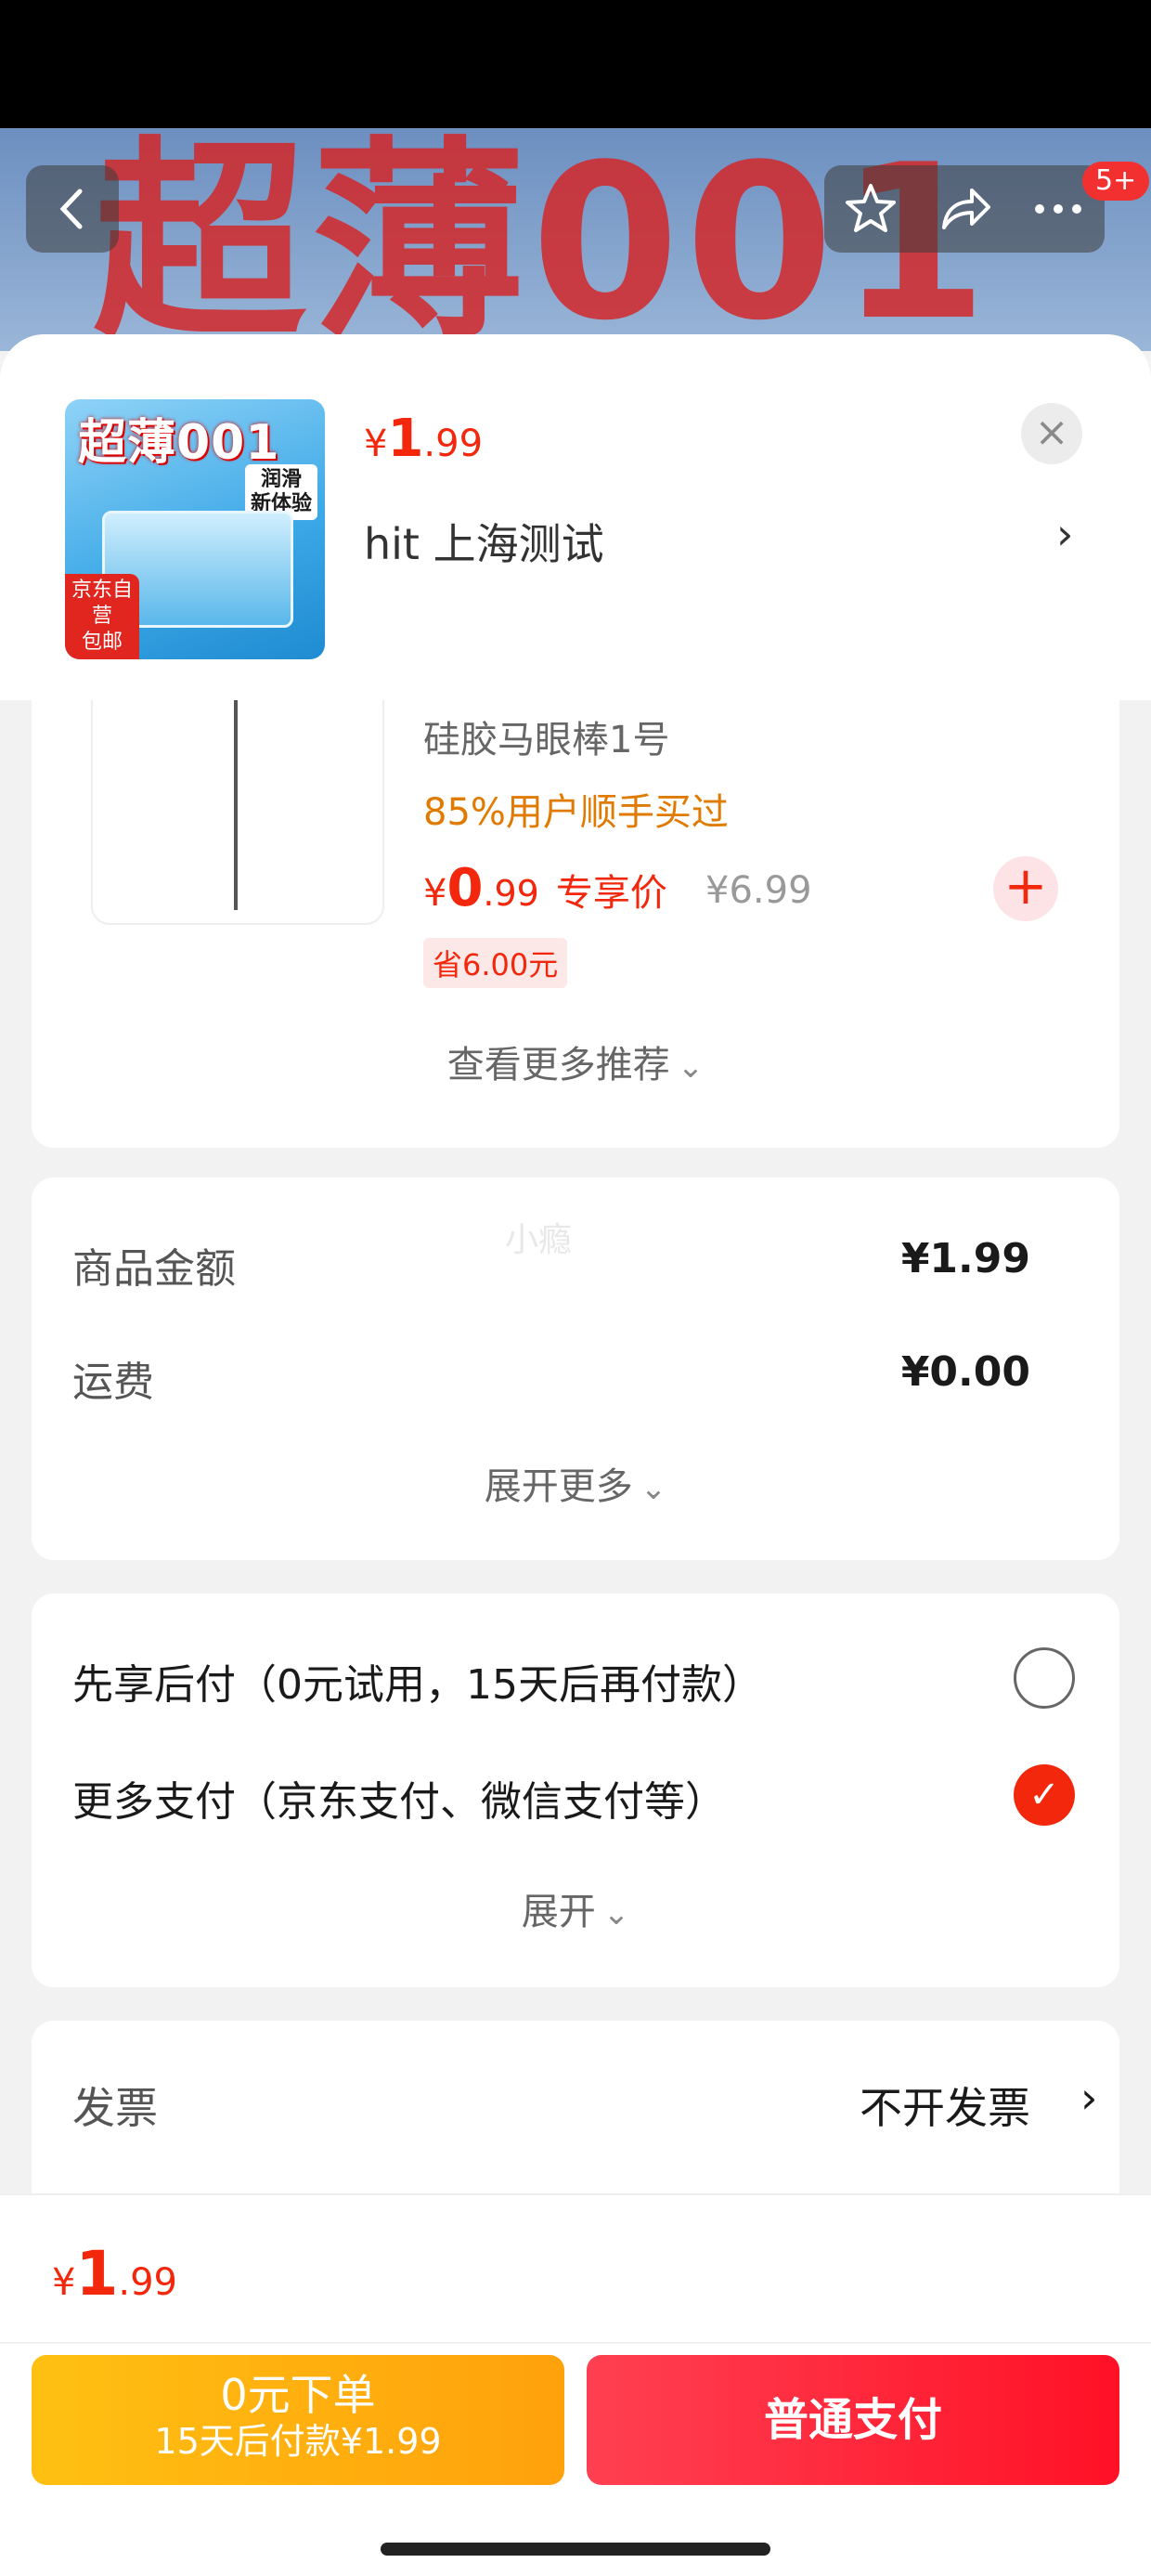 The width and height of the screenshot is (1151, 2576). What do you see at coordinates (758, 890) in the screenshot?
I see `recommend-original-price: ¥6.99` at bounding box center [758, 890].